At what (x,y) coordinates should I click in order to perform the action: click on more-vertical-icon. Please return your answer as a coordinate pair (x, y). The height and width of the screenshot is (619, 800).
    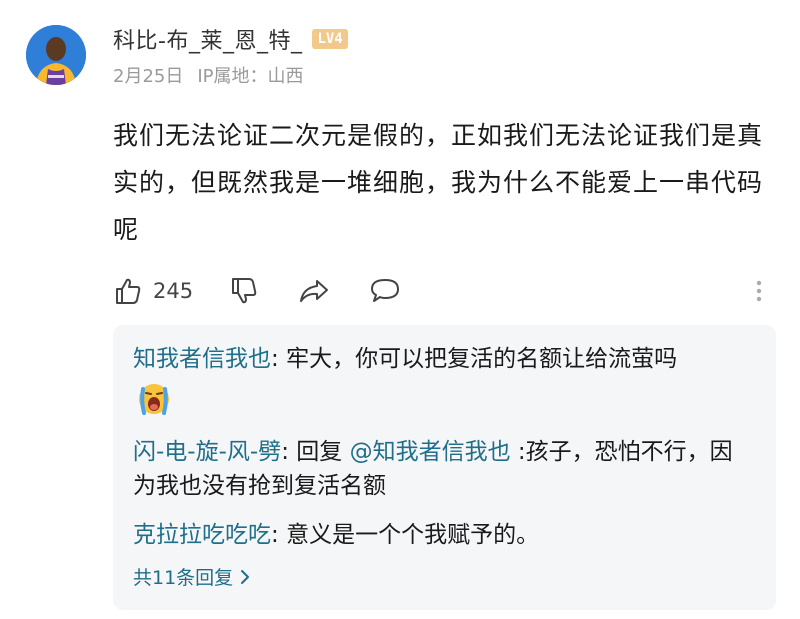
    Looking at the image, I should click on (759, 291).